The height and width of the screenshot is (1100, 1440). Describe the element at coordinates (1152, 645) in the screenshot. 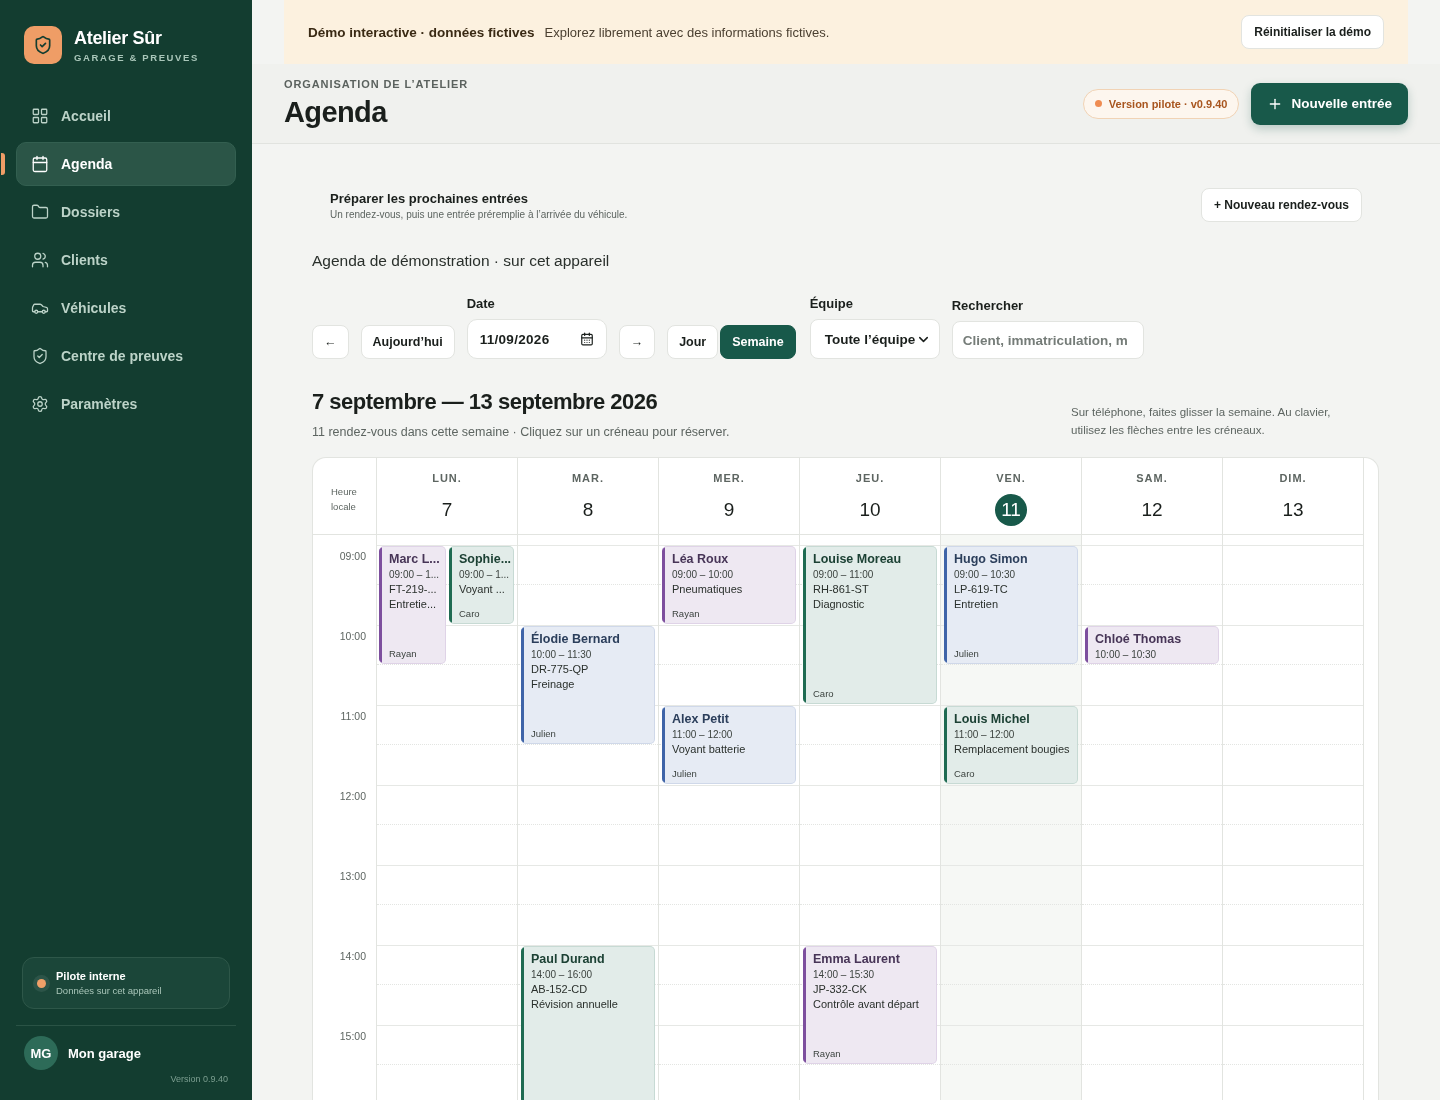

I see `appointment-card: Chloé Thomas 10:00 – 10:30` at that location.